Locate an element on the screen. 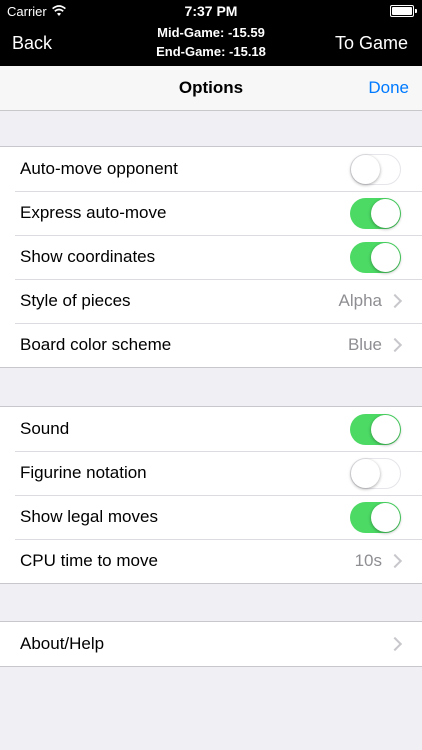 The height and width of the screenshot is (750, 422). row-label: About/Help is located at coordinates (62, 643).